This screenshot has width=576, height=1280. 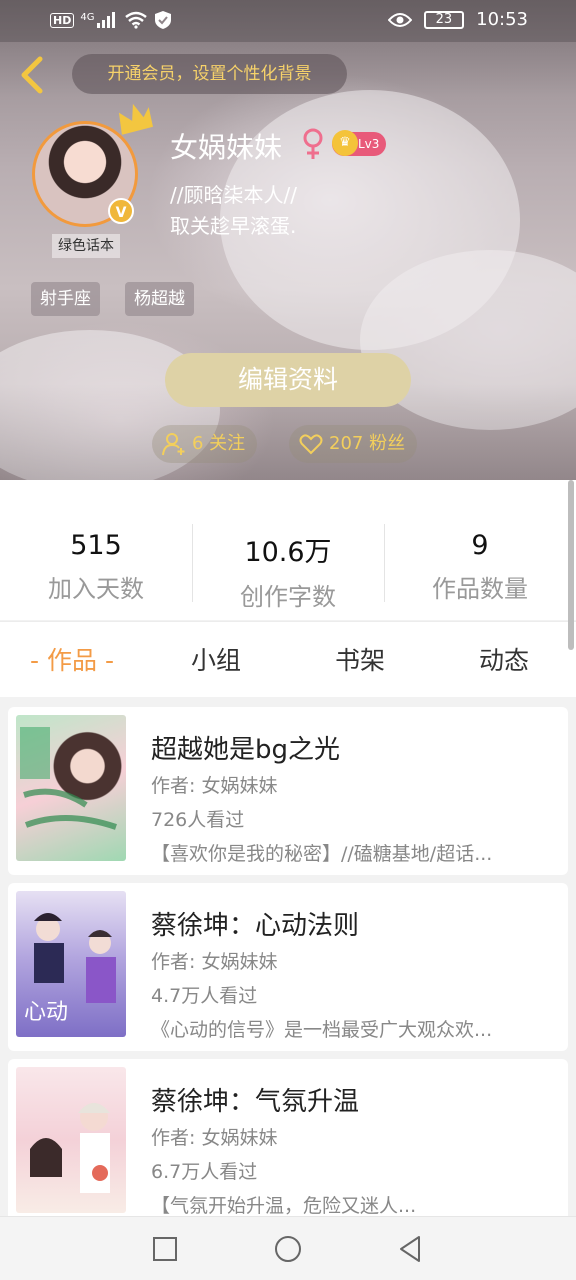 I want to click on stat-label: 作品数量, so click(x=480, y=589).